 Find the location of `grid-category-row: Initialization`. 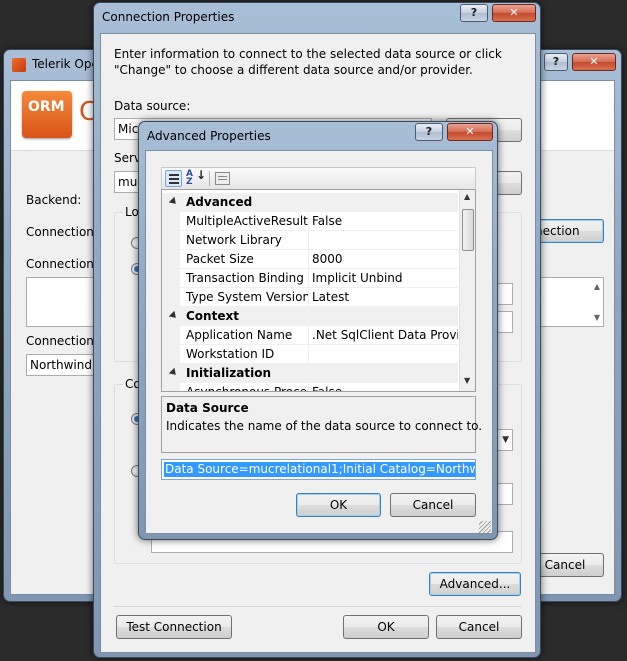

grid-category-row: Initialization is located at coordinates (310, 373).